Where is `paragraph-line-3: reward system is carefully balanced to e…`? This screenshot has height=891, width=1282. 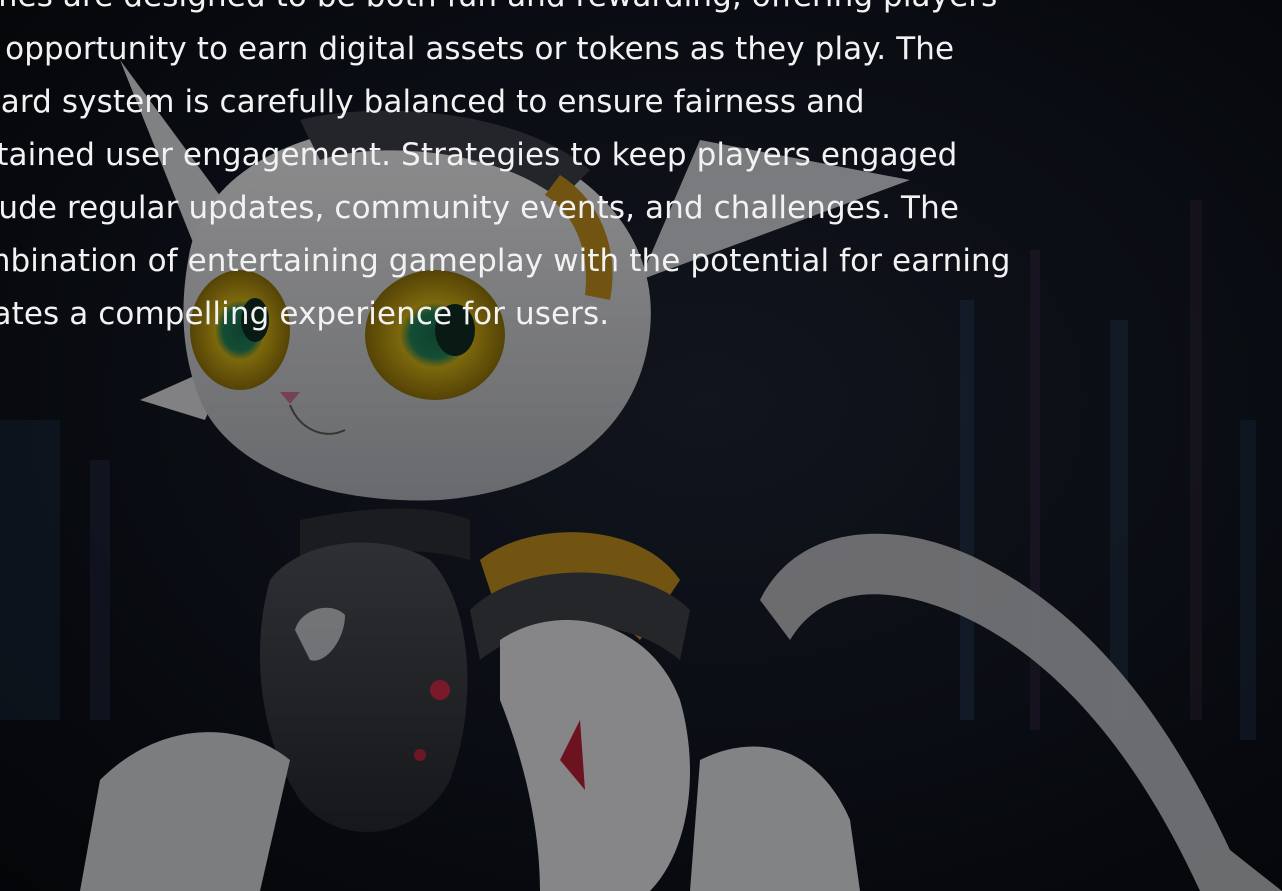
paragraph-line-3: reward system is carefully balanced to e… is located at coordinates (432, 102).